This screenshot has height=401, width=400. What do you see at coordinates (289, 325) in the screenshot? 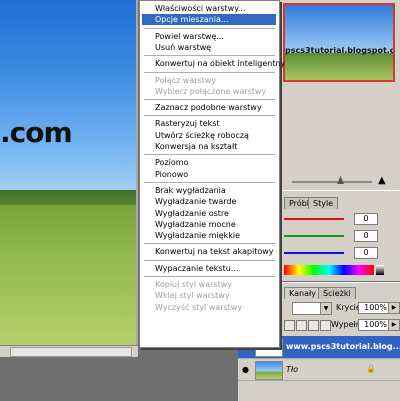
I see `lock-transparency-icon` at bounding box center [289, 325].